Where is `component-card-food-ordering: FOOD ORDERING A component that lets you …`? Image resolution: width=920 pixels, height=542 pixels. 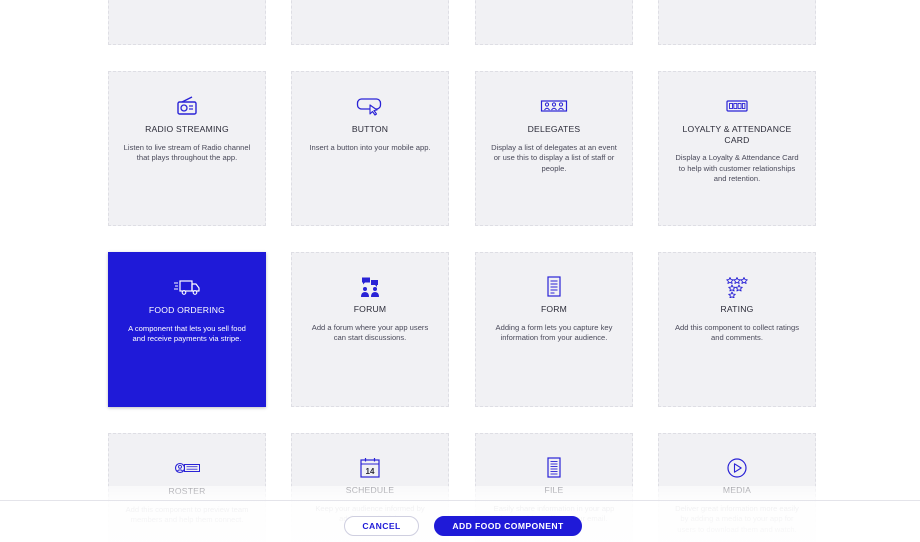 component-card-food-ordering: FOOD ORDERING A component that lets you … is located at coordinates (187, 329).